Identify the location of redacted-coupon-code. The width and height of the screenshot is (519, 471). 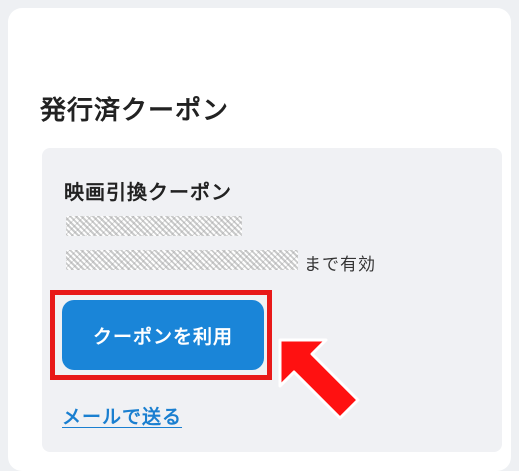
(154, 226).